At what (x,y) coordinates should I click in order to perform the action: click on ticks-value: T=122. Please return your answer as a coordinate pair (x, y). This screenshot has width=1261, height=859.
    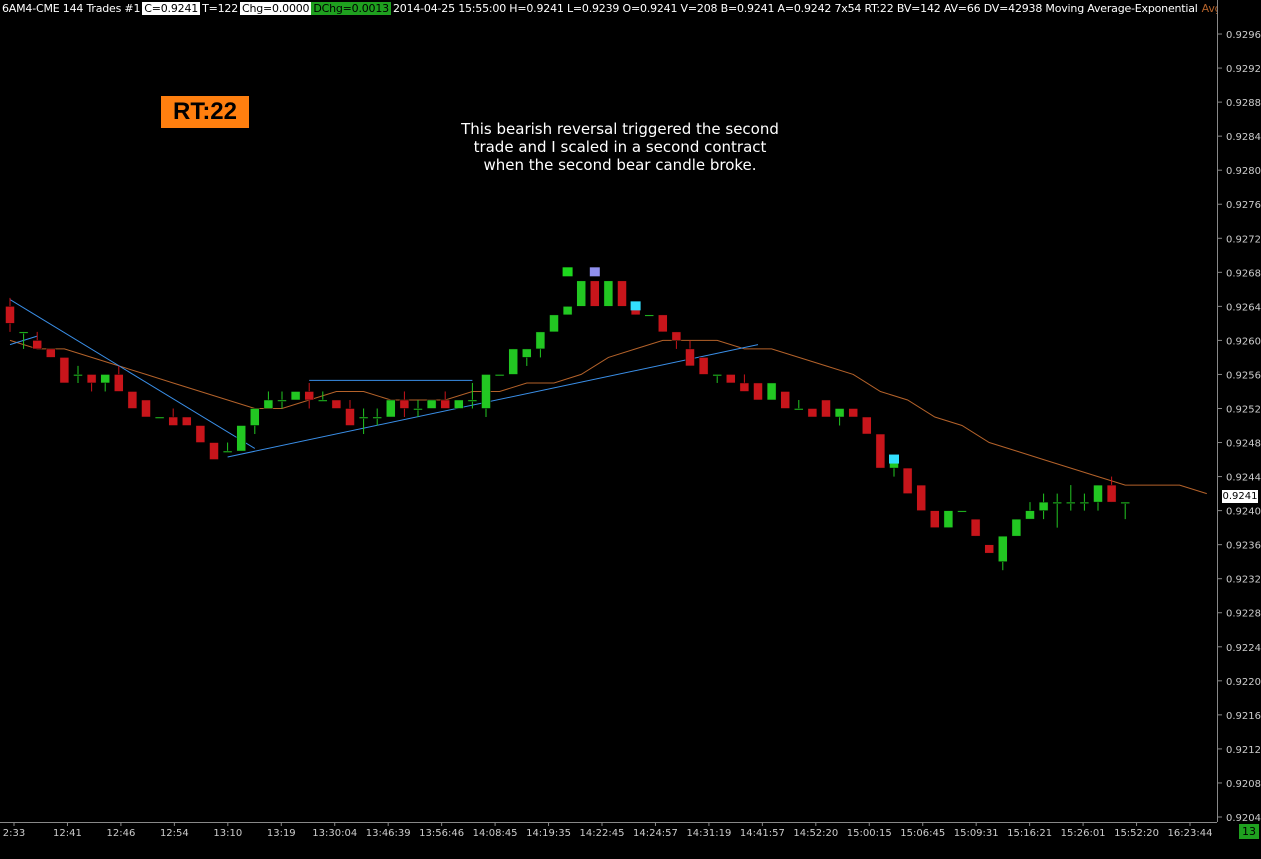
    Looking at the image, I should click on (220, 8).